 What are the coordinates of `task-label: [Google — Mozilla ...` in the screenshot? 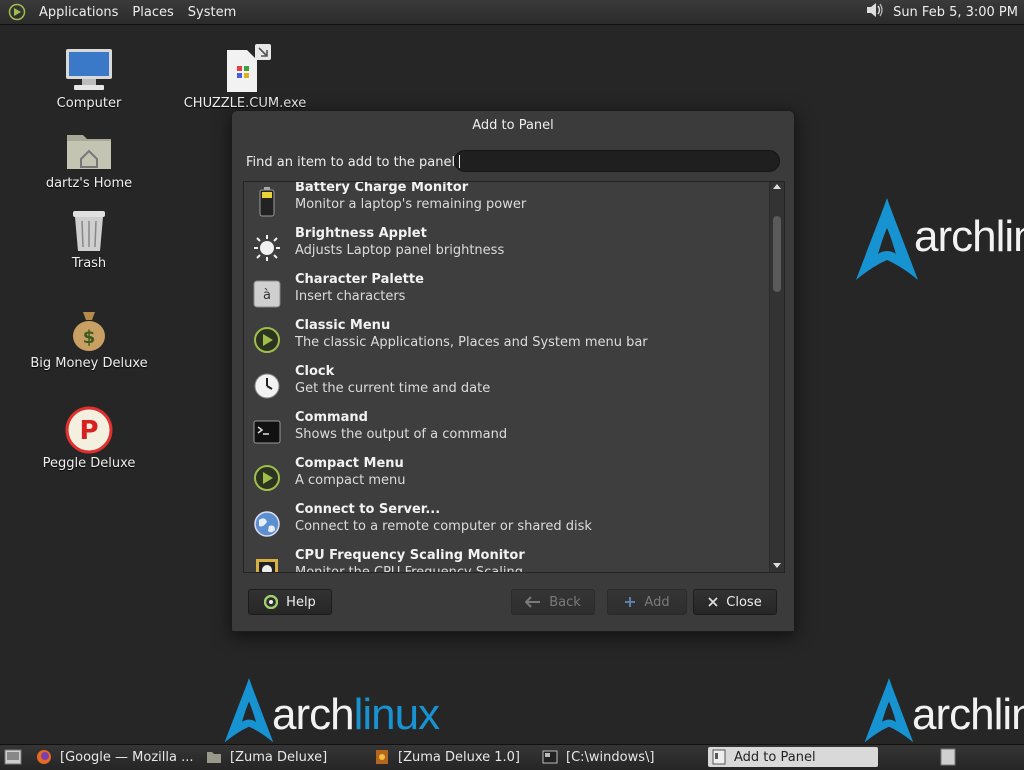 It's located at (127, 757).